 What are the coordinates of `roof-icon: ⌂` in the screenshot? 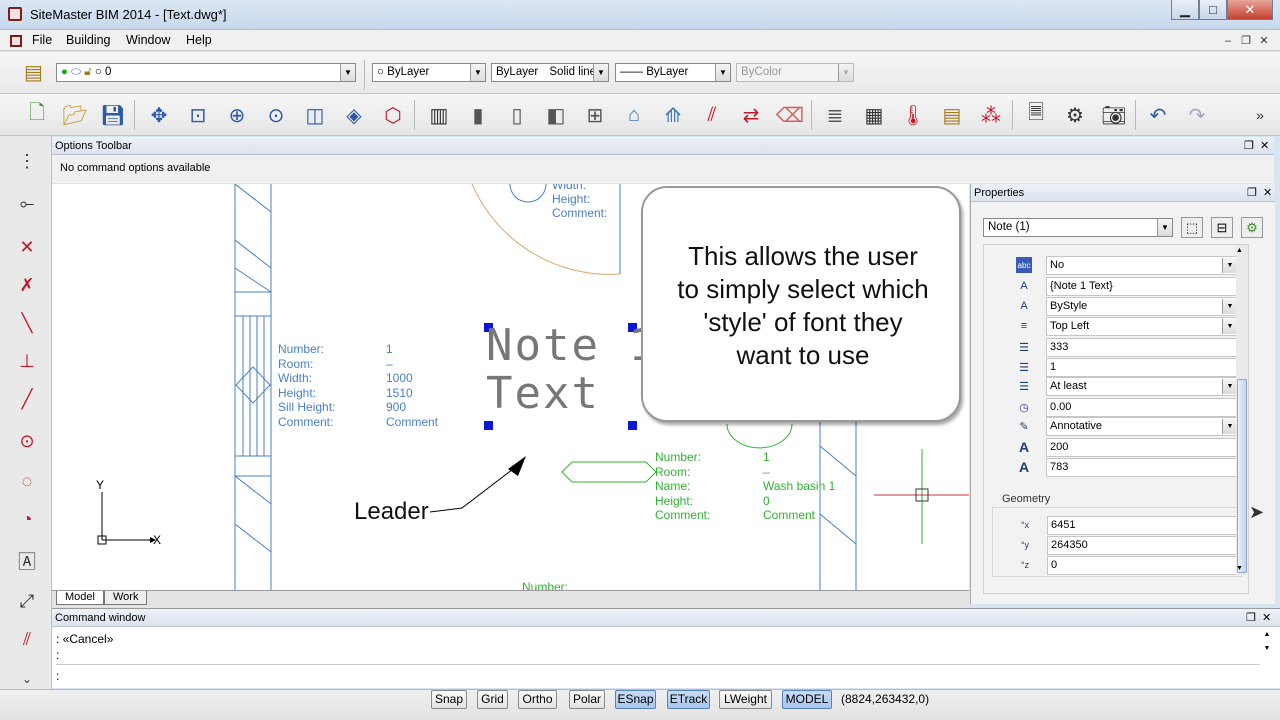 It's located at (634, 115).